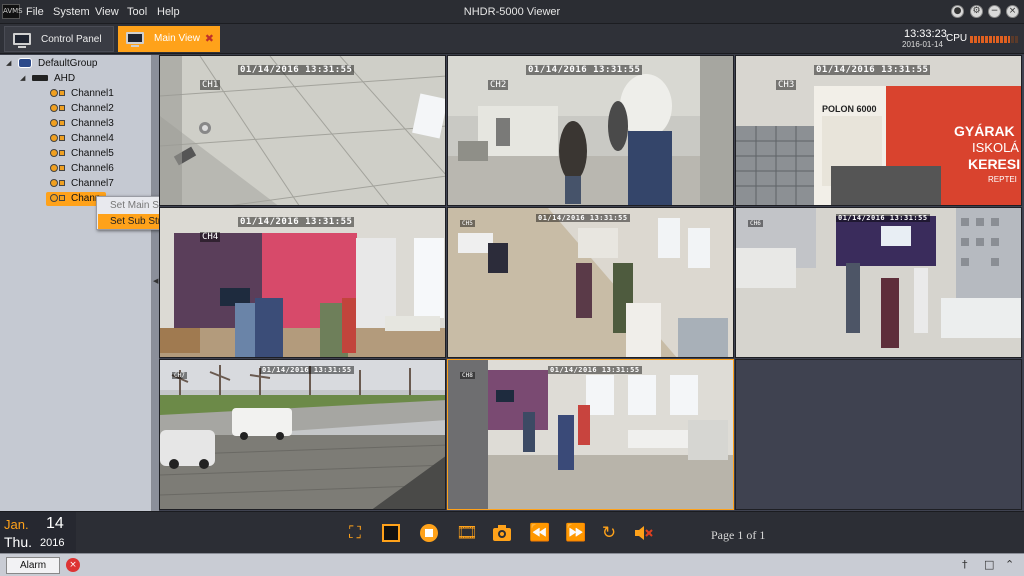 Image resolution: width=1024 pixels, height=576 pixels. What do you see at coordinates (92, 183) in the screenshot?
I see `channel-label: Channel7` at bounding box center [92, 183].